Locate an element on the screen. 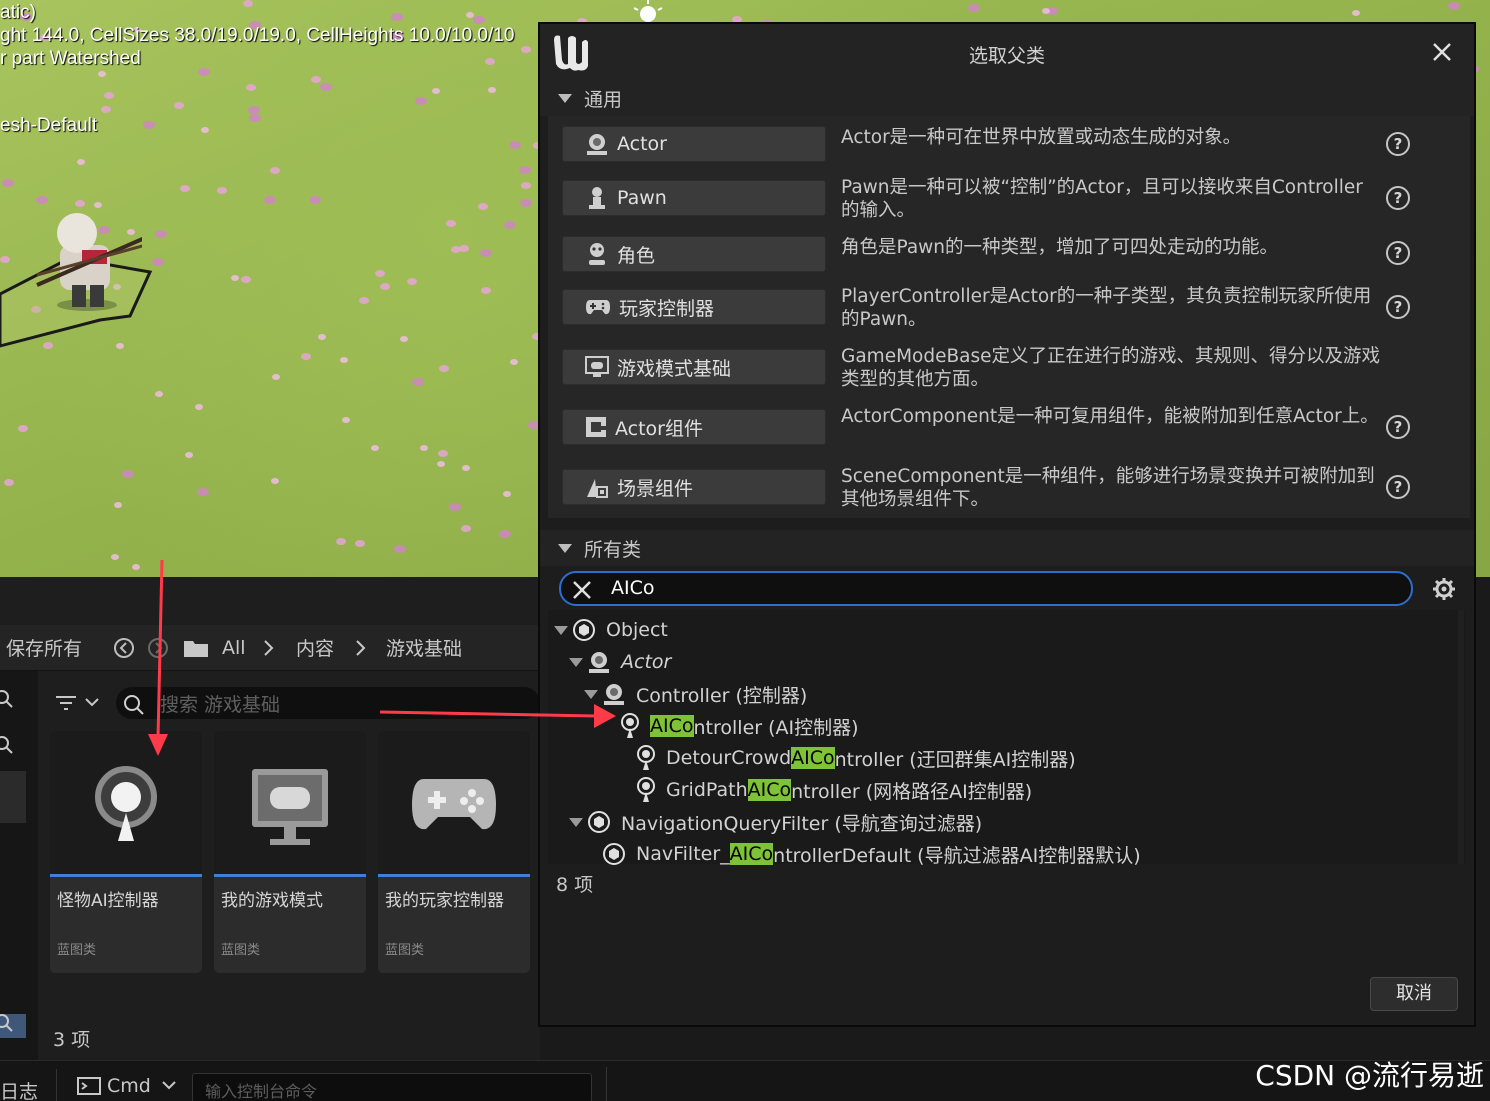 This screenshot has width=1490, height=1101. tree-row-object: Object is located at coordinates (1013, 630).